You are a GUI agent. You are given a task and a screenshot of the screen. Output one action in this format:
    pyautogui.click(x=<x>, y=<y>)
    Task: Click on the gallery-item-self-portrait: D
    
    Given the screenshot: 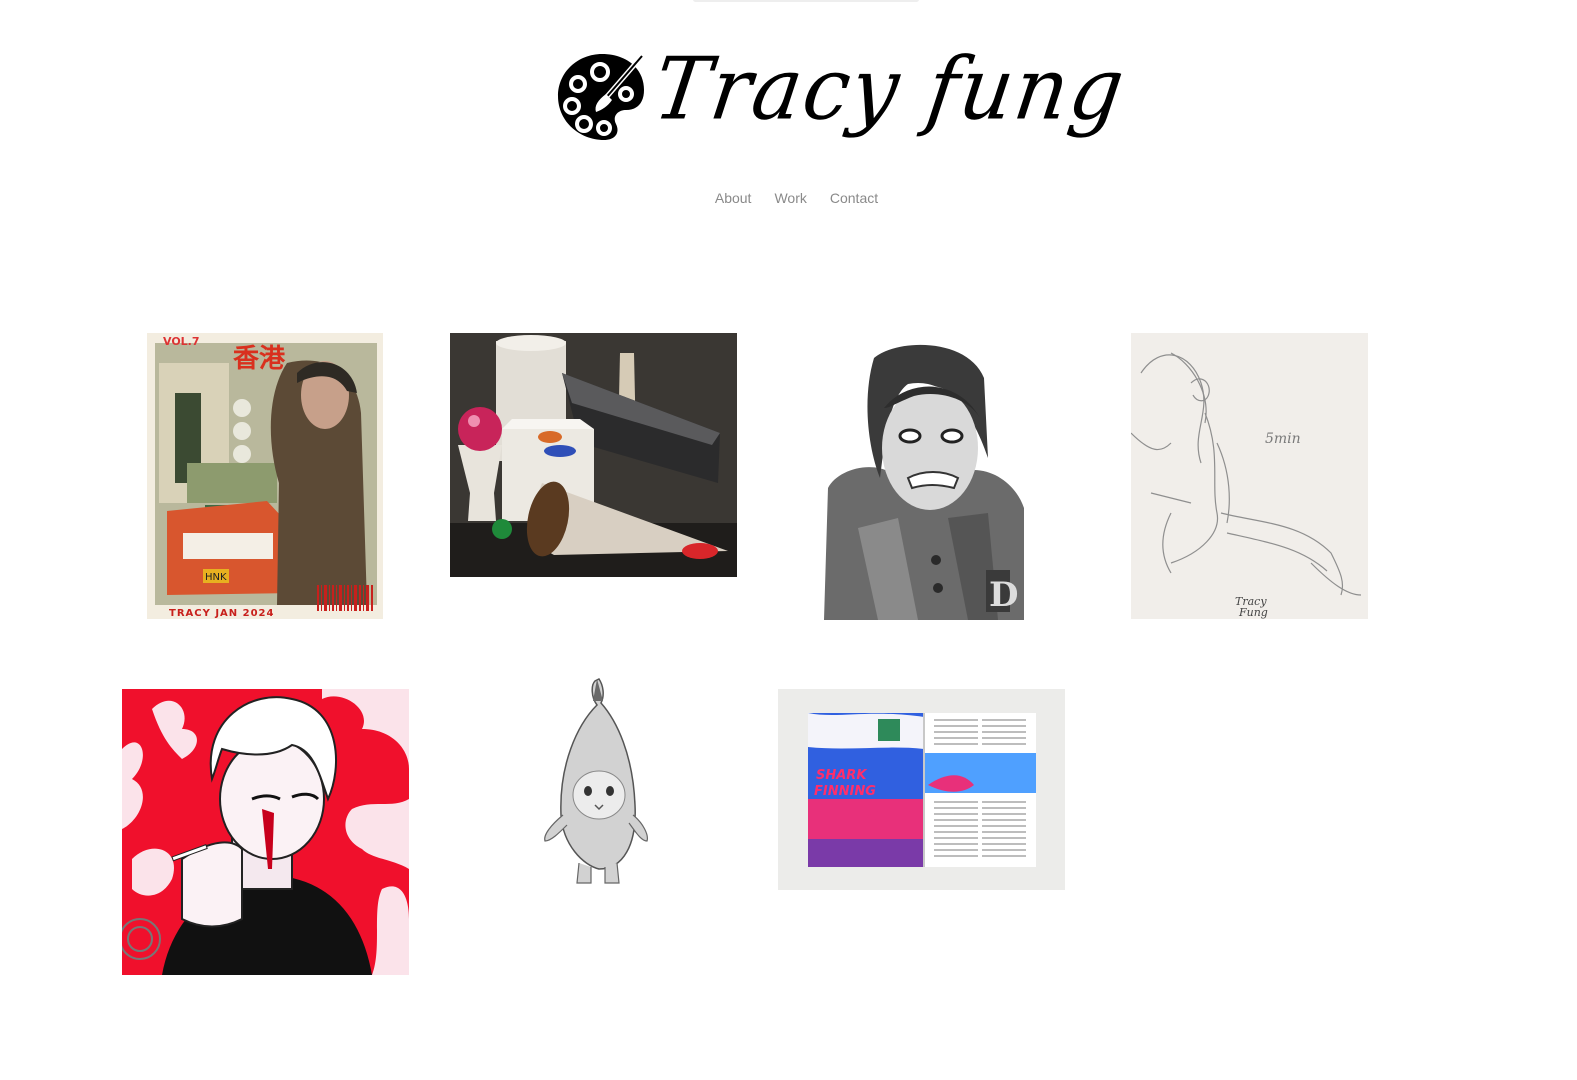 What is the action you would take?
    pyautogui.click(x=923, y=479)
    